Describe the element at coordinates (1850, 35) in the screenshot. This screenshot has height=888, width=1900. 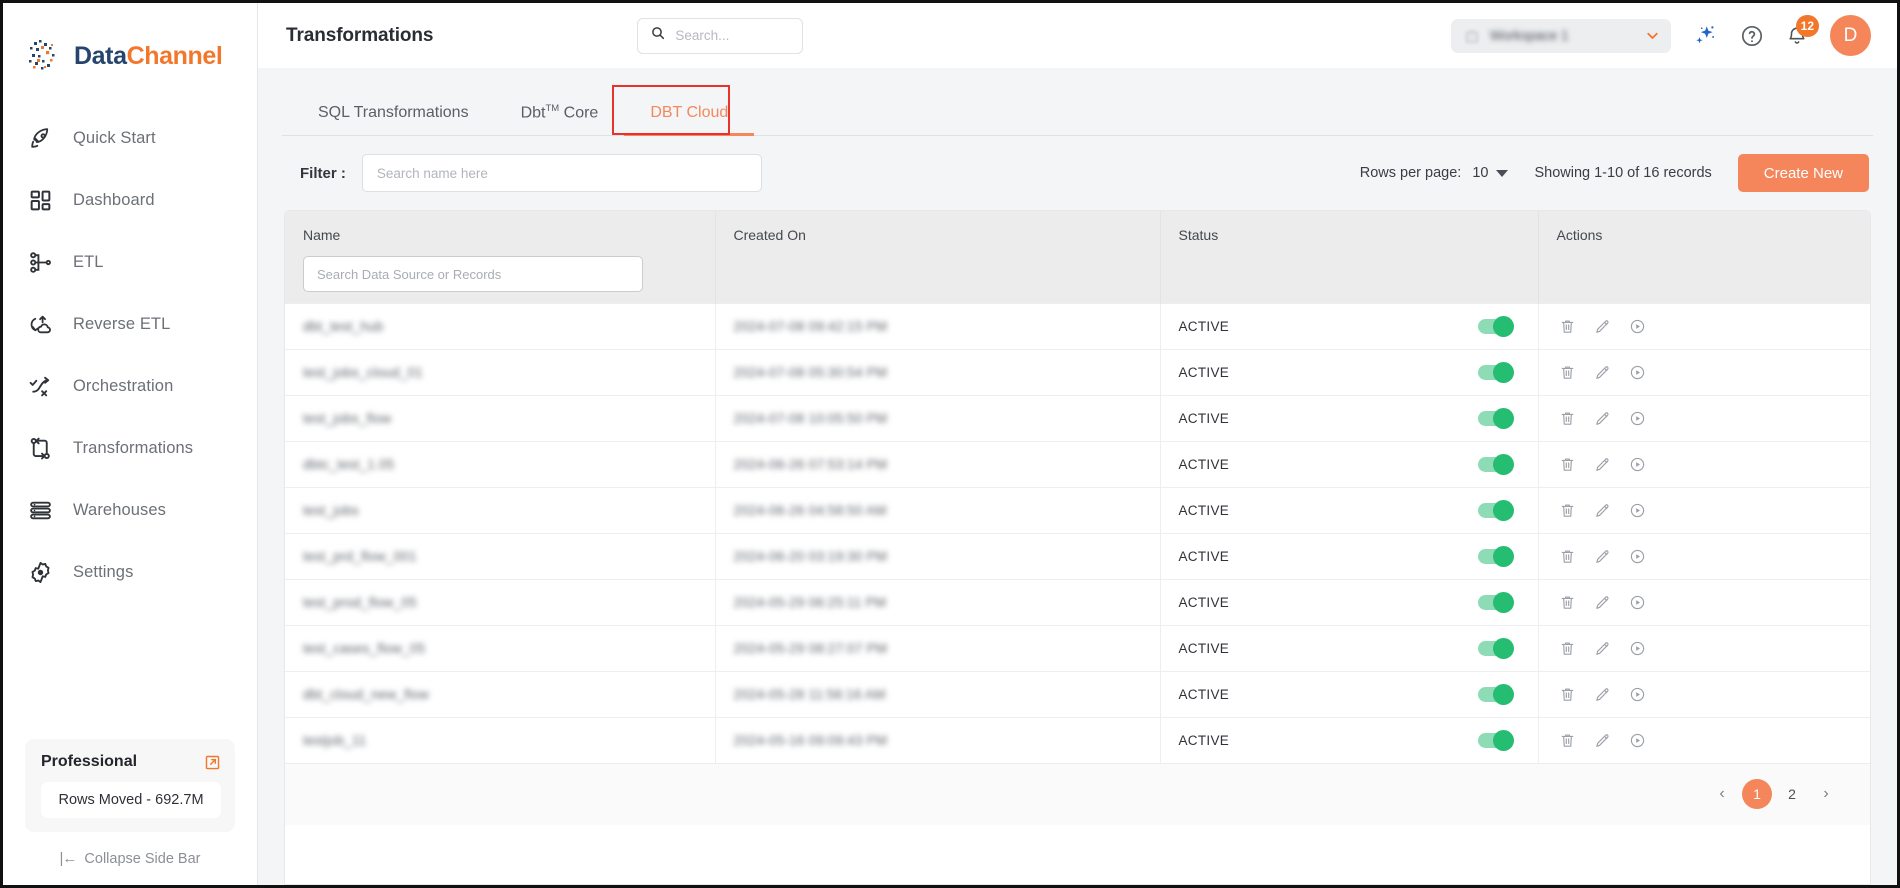
I see `avatar: D` at that location.